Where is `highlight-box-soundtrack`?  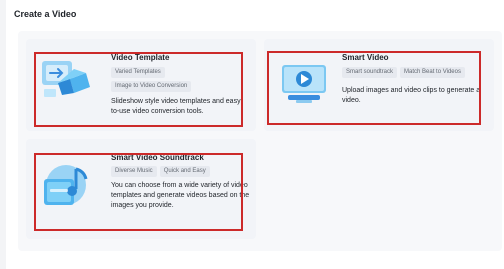 highlight-box-soundtrack is located at coordinates (138, 192).